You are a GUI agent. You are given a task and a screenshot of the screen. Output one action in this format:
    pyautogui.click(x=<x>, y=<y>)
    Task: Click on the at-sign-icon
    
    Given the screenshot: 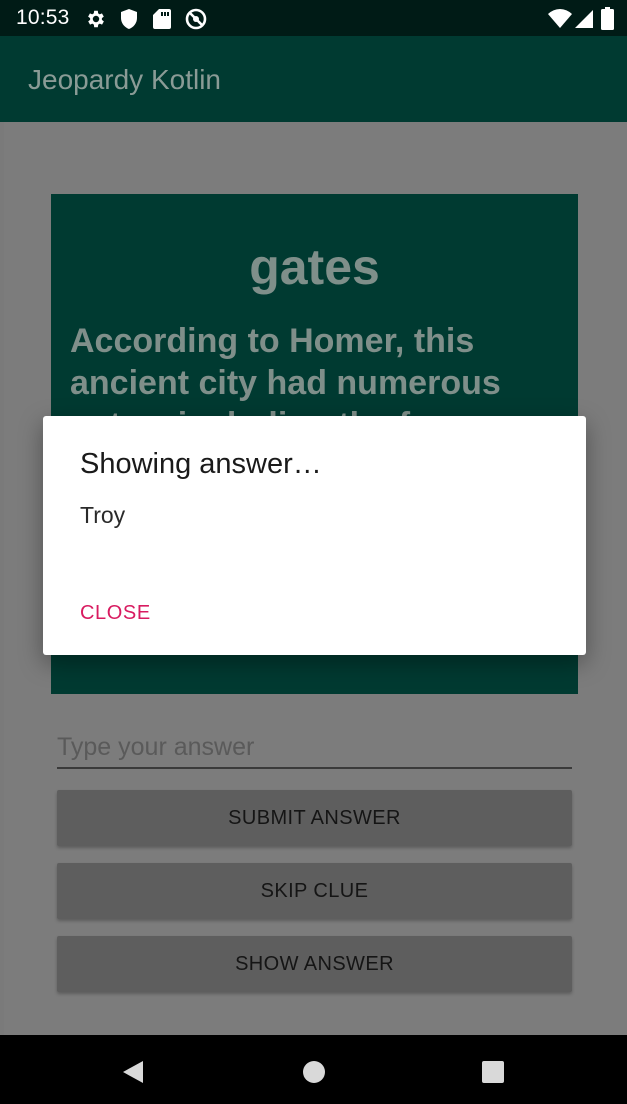 What is the action you would take?
    pyautogui.click(x=196, y=19)
    